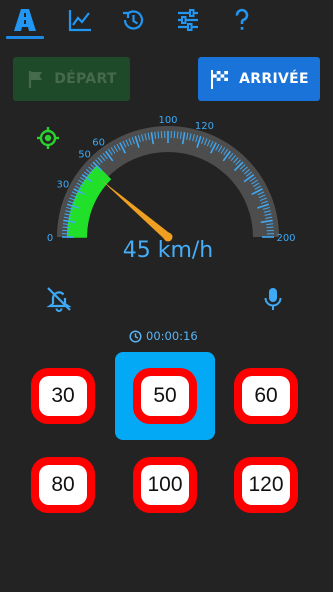  I want to click on speed-limit-sign: 50, so click(165, 396).